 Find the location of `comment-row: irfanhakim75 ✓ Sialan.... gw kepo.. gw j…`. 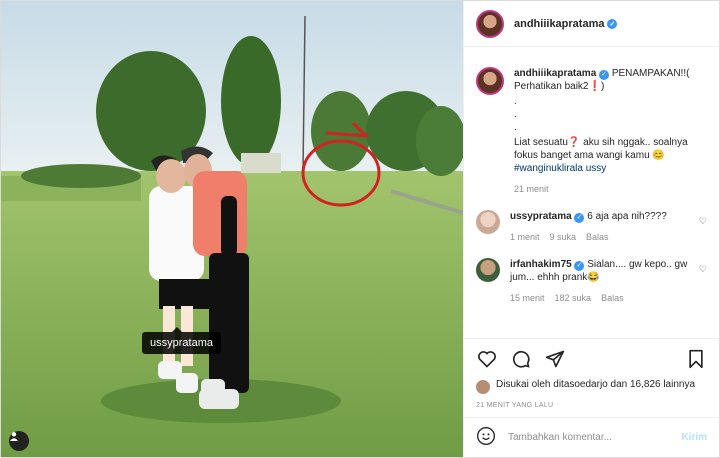

comment-row: irfanhakim75 ✓ Sialan.... gw kepo.. gw j… is located at coordinates (591, 281).